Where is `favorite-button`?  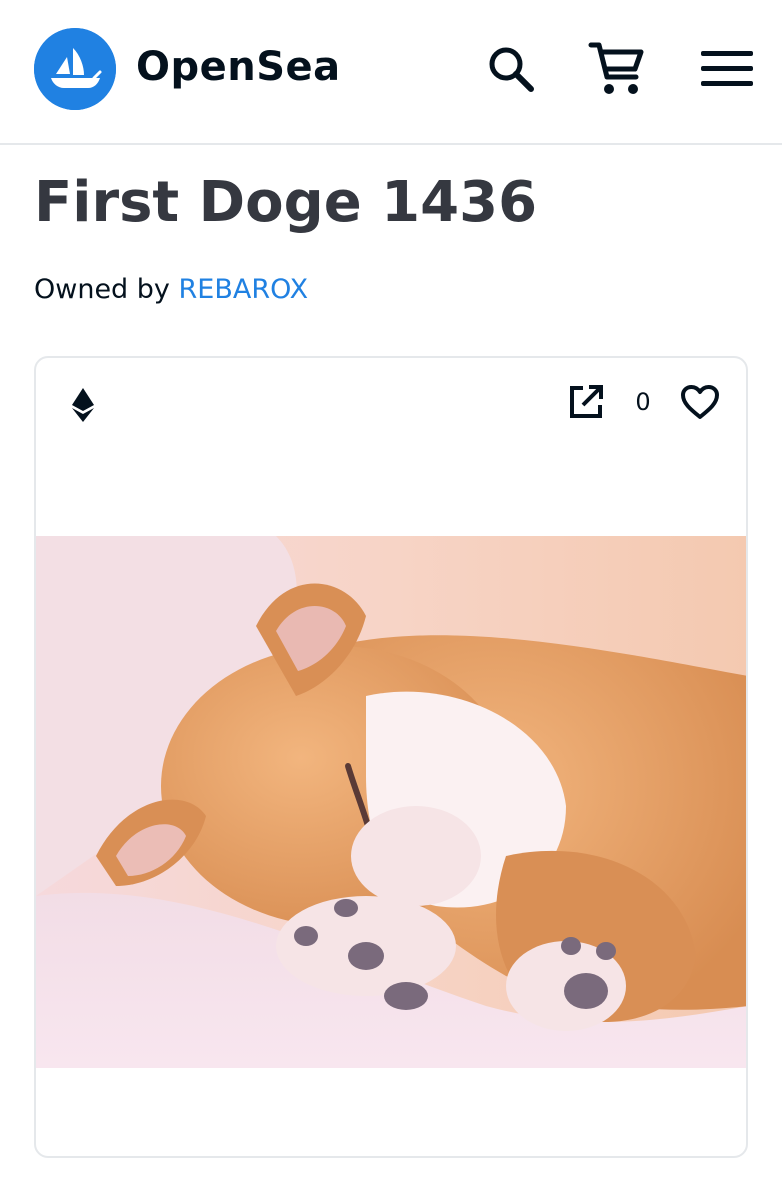
favorite-button is located at coordinates (700, 404).